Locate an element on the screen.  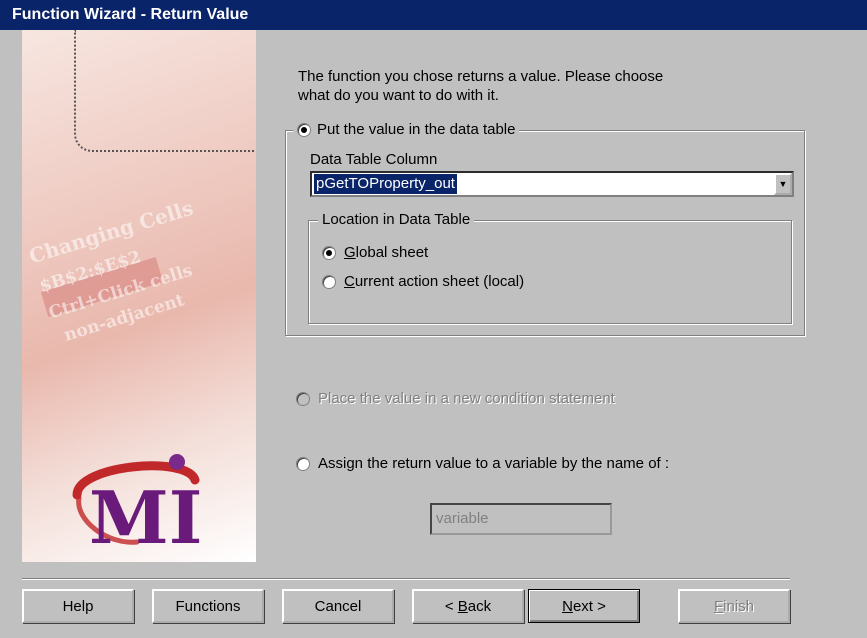
data-table-option-label: Put the value in the data table is located at coordinates (416, 129).